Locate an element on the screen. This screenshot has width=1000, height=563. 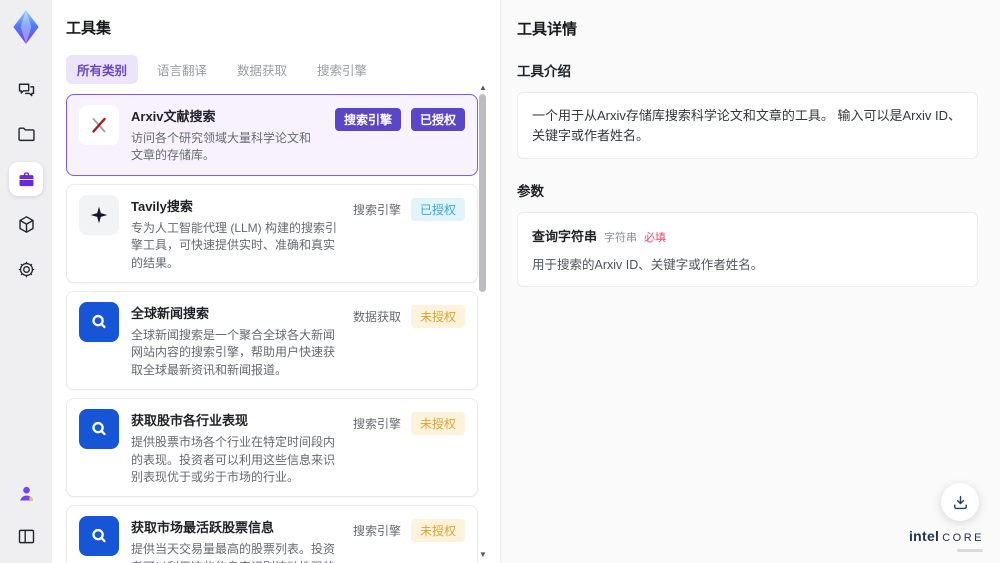
scroll-up-icon: ▲ is located at coordinates (483, 88).